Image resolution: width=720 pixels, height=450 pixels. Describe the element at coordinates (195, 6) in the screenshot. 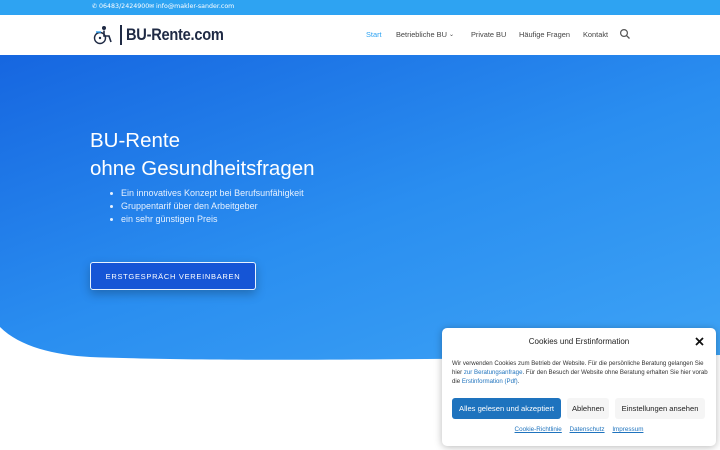

I see `email-address: info@makler-sander.com` at that location.